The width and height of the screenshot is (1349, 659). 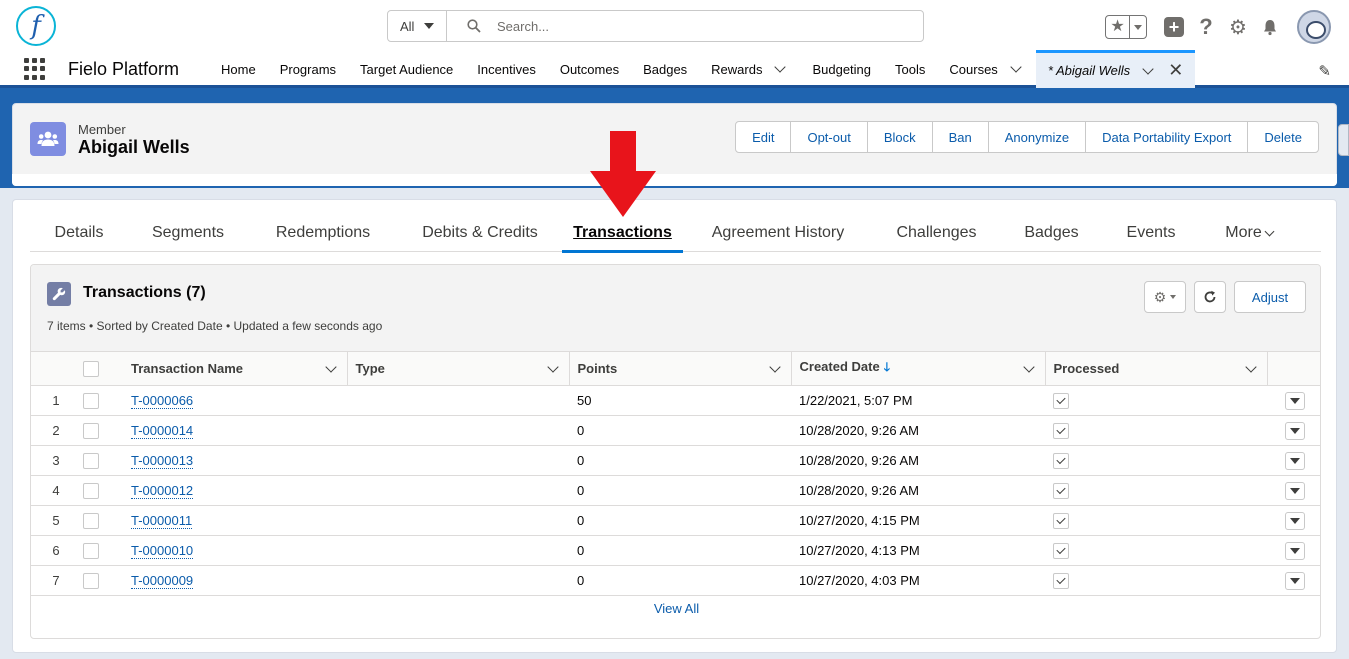 I want to click on block-button: Block, so click(x=900, y=137).